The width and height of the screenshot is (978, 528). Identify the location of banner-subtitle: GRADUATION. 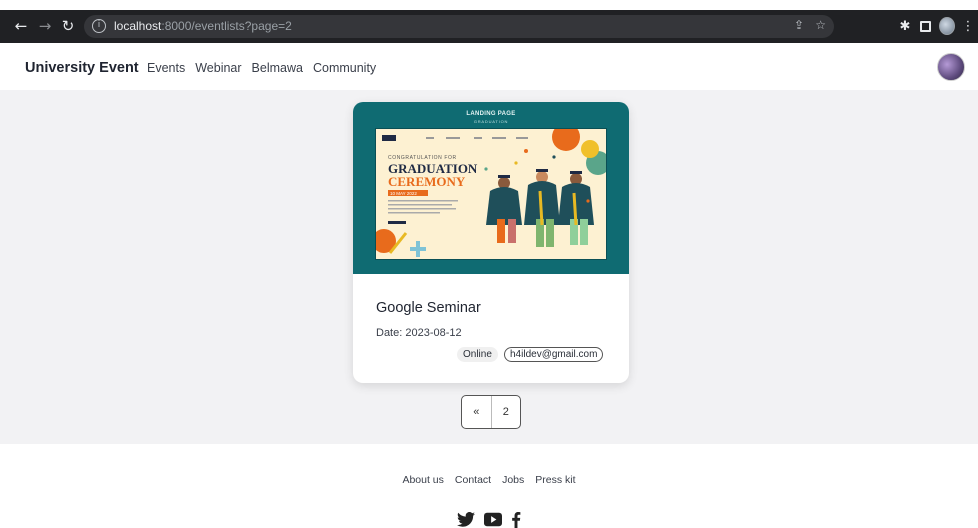
(491, 121).